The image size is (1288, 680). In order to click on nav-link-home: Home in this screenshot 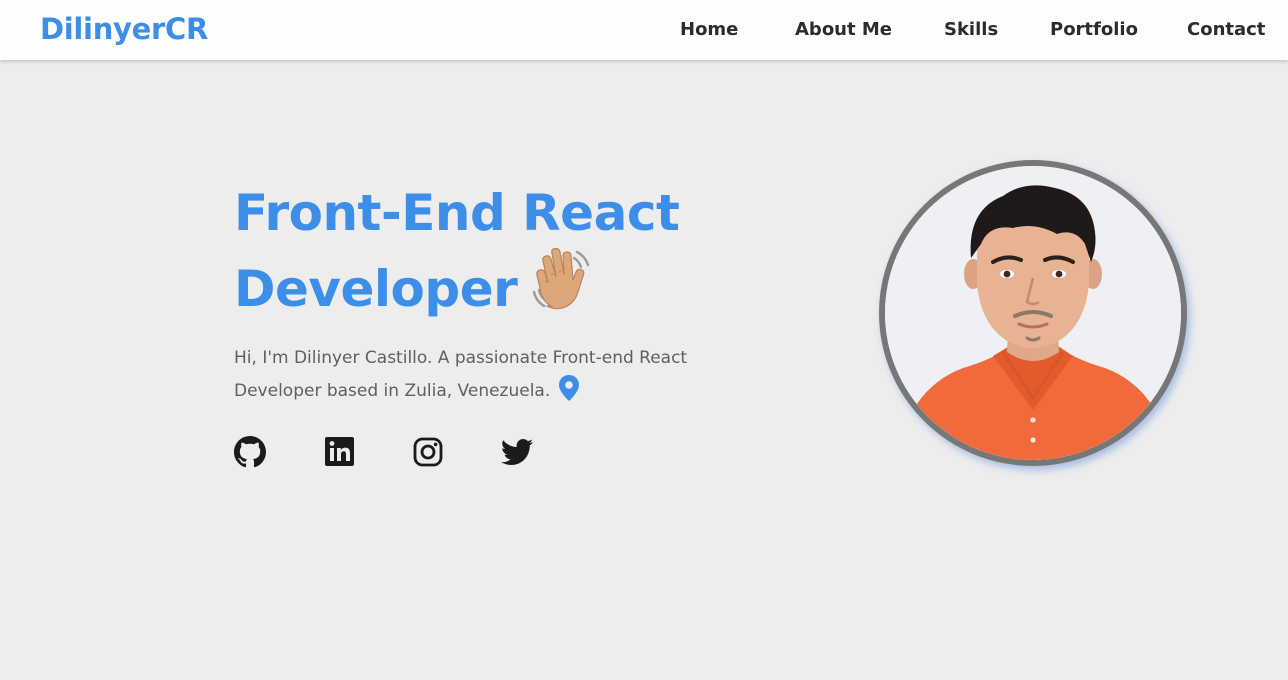, I will do `click(709, 29)`.